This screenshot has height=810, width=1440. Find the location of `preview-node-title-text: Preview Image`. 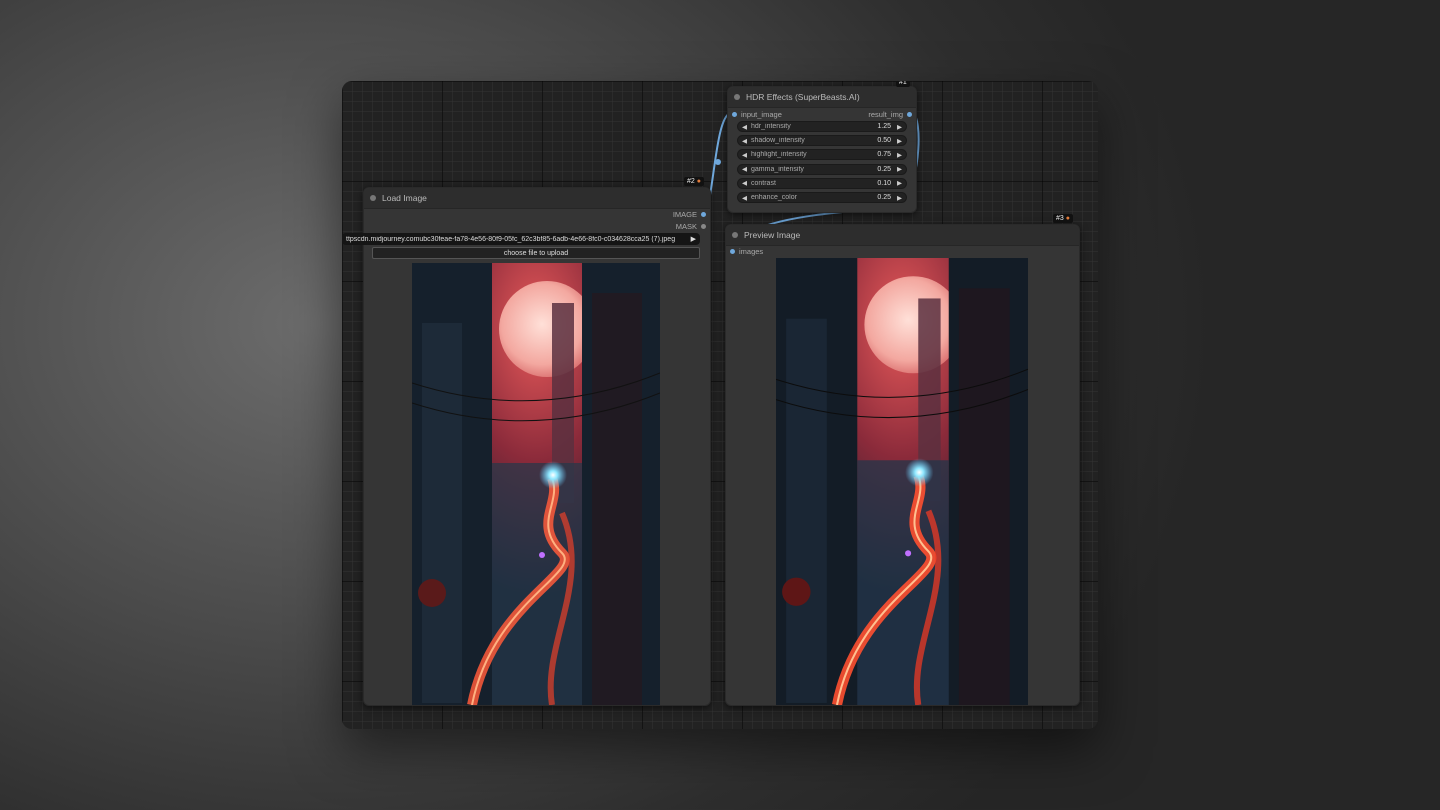

preview-node-title-text: Preview Image is located at coordinates (772, 235).